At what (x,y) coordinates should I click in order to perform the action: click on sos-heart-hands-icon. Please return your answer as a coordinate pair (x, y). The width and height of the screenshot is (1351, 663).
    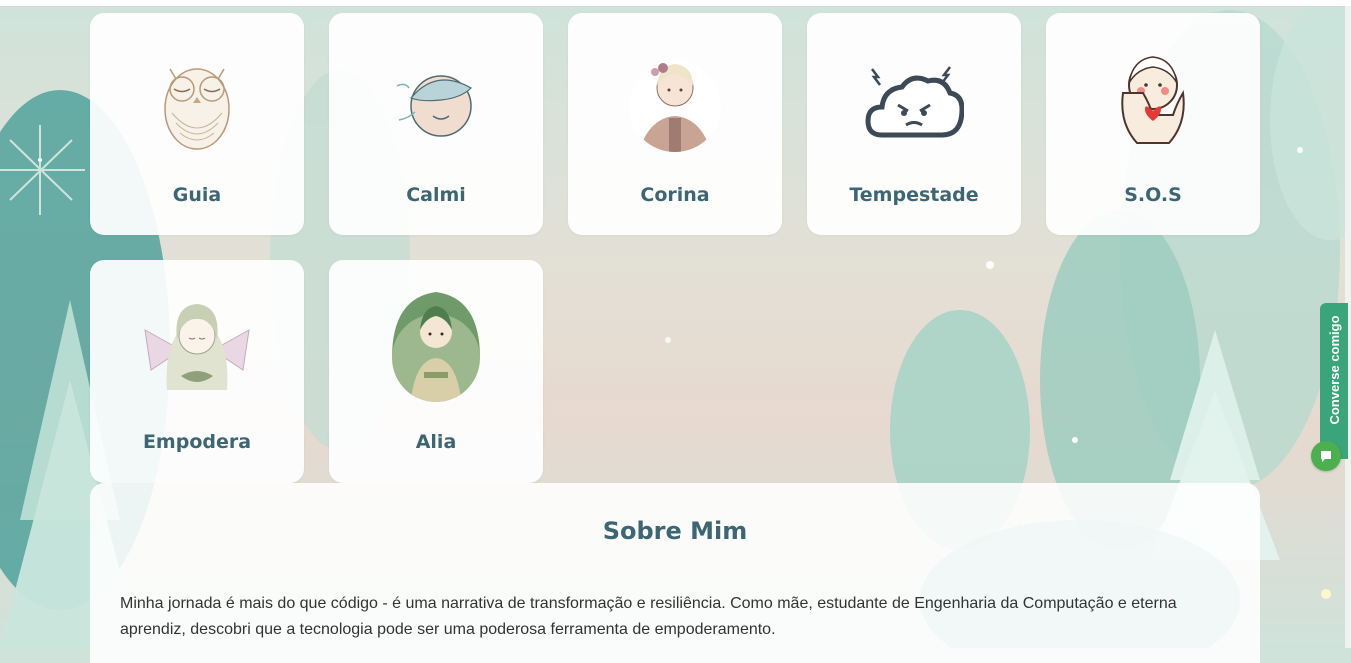
    Looking at the image, I should click on (1153, 103).